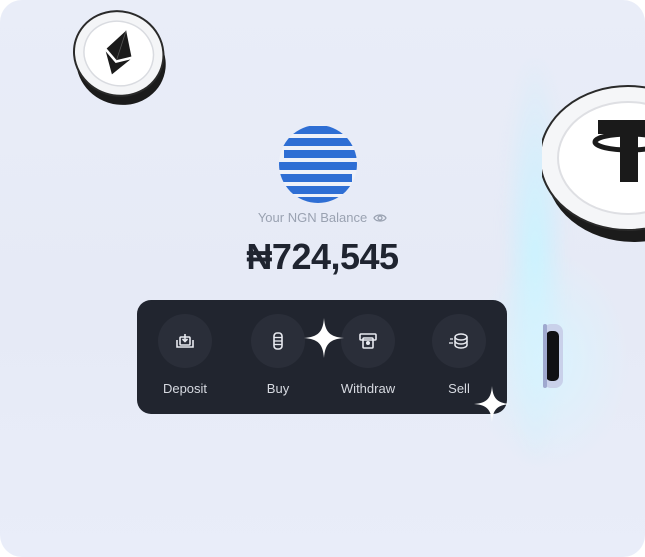 The height and width of the screenshot is (557, 645). I want to click on currency-logo, so click(318, 164).